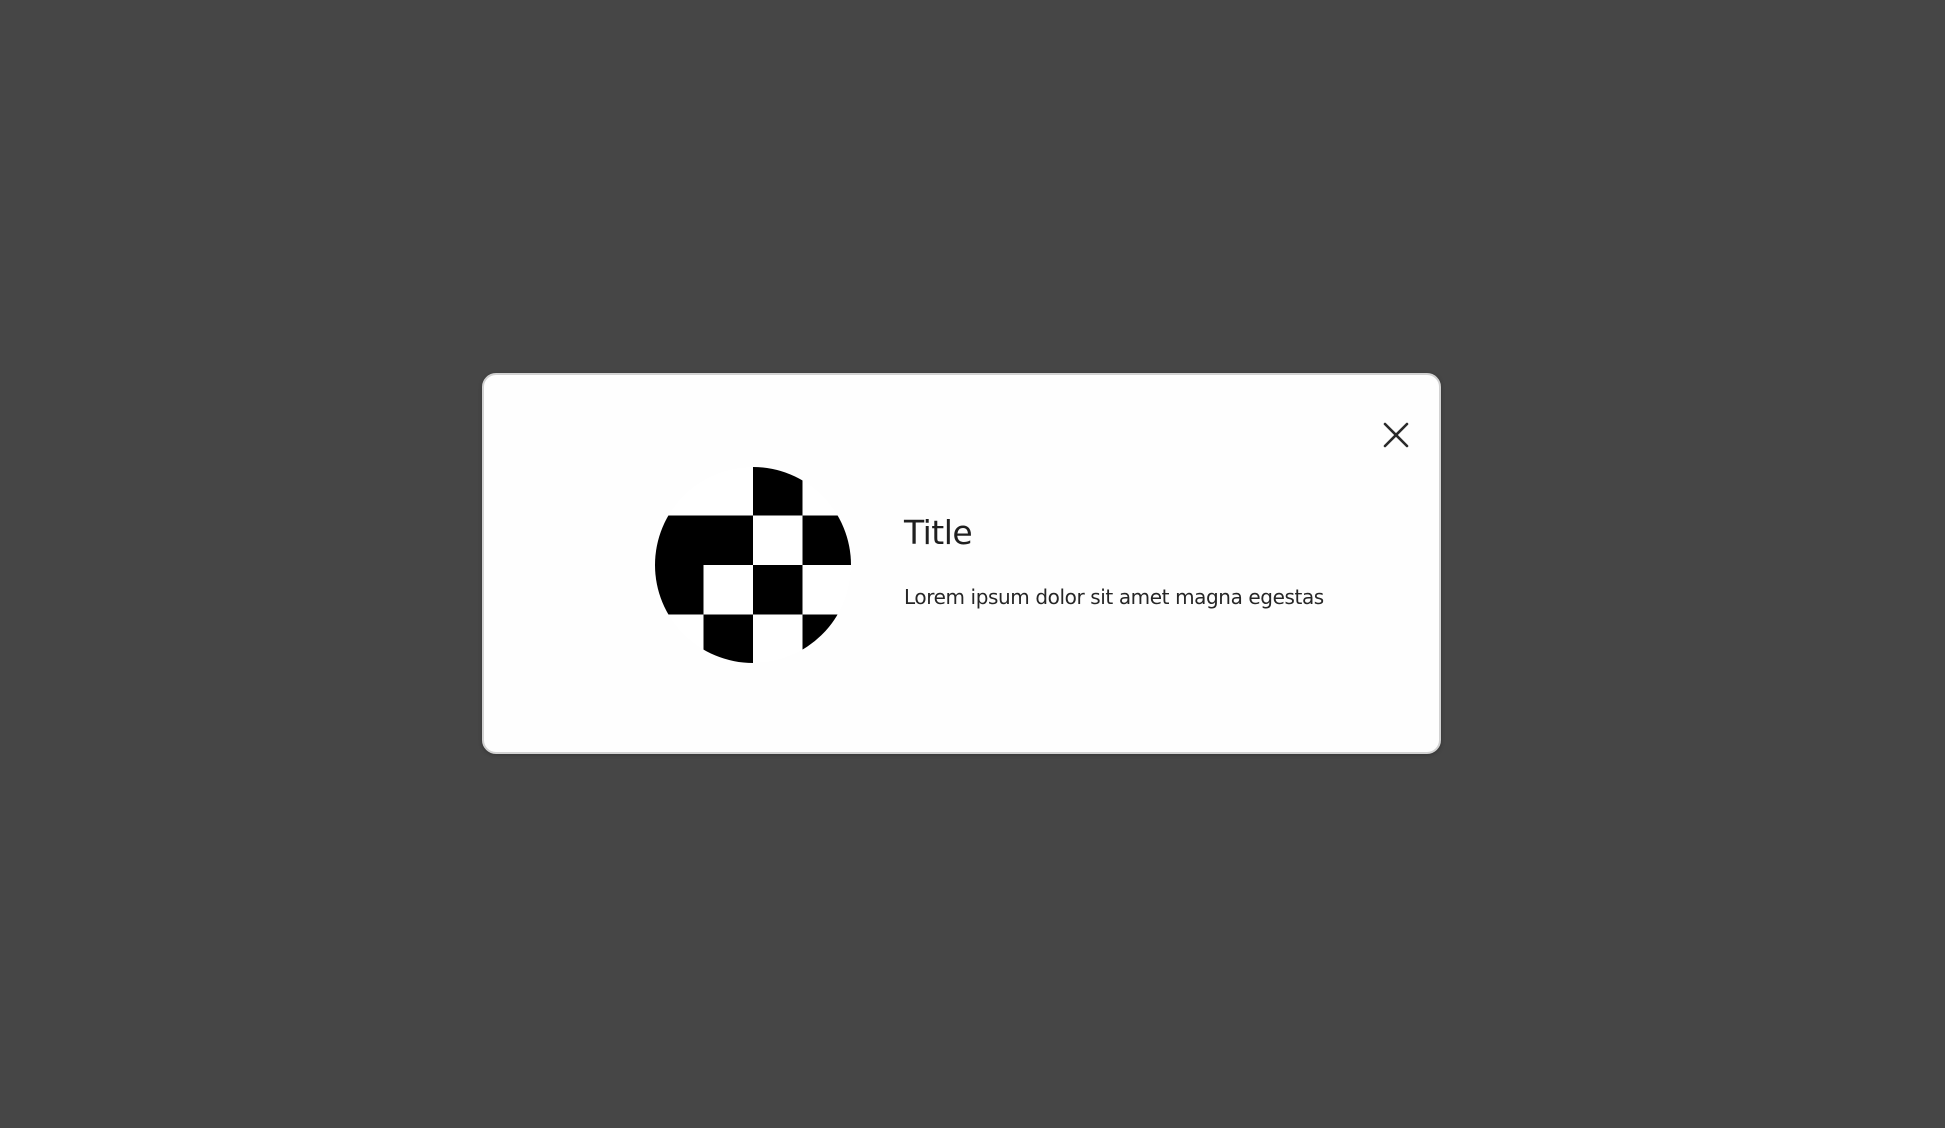 The width and height of the screenshot is (1945, 1128). I want to click on checkerboard-illustration, so click(753, 565).